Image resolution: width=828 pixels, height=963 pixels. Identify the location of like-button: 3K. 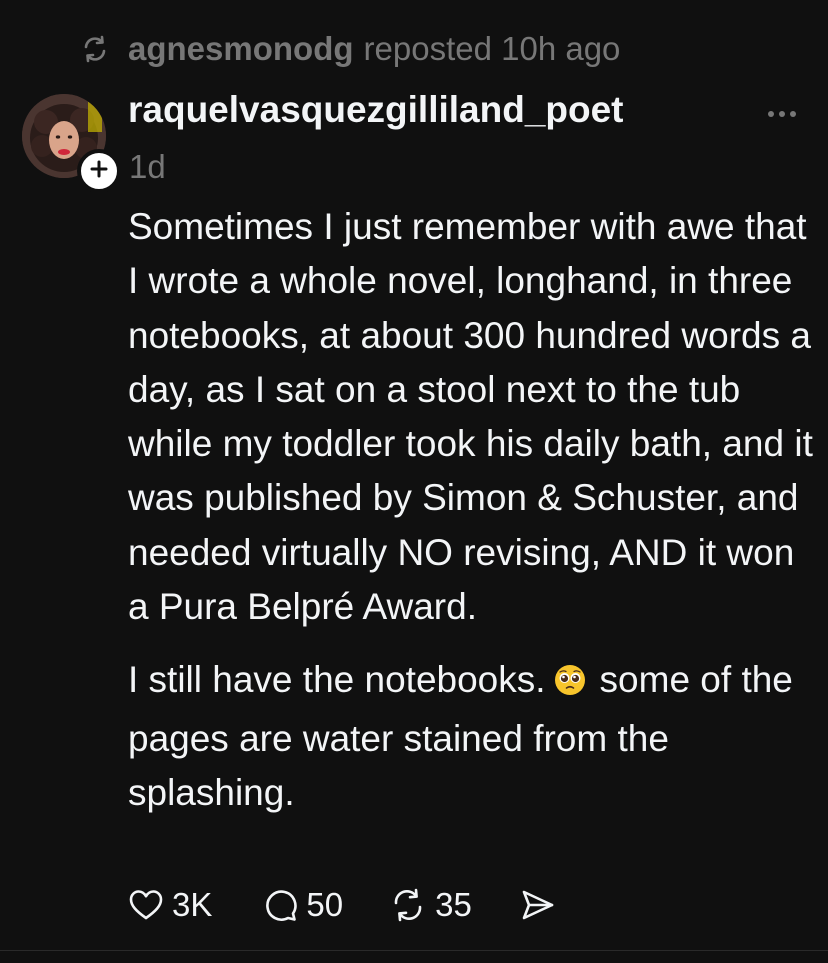
(170, 905).